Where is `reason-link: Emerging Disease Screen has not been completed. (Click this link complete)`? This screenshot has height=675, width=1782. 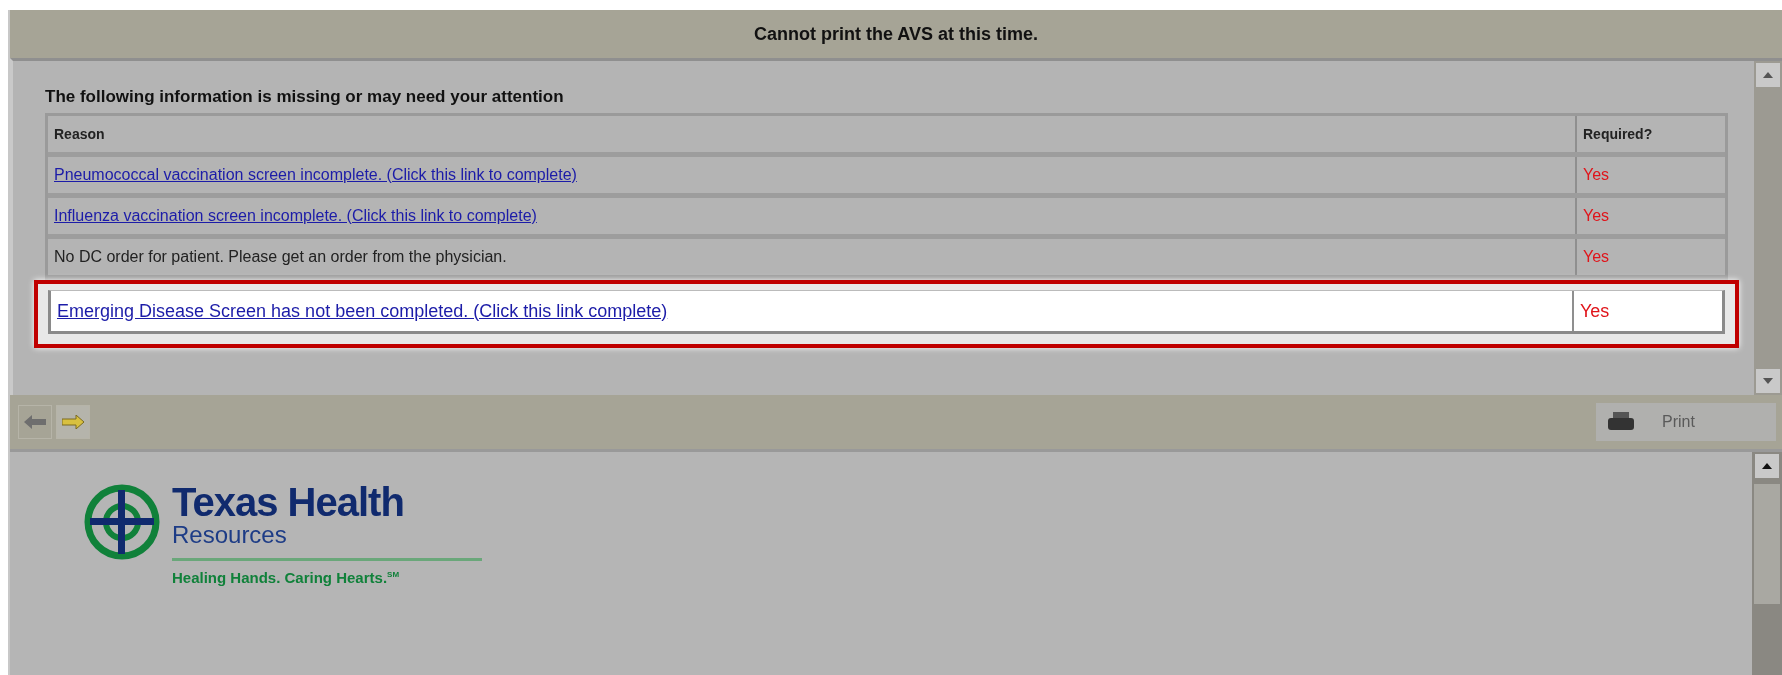
reason-link: Emerging Disease Screen has not been completed. (Click this link complete) is located at coordinates (362, 311).